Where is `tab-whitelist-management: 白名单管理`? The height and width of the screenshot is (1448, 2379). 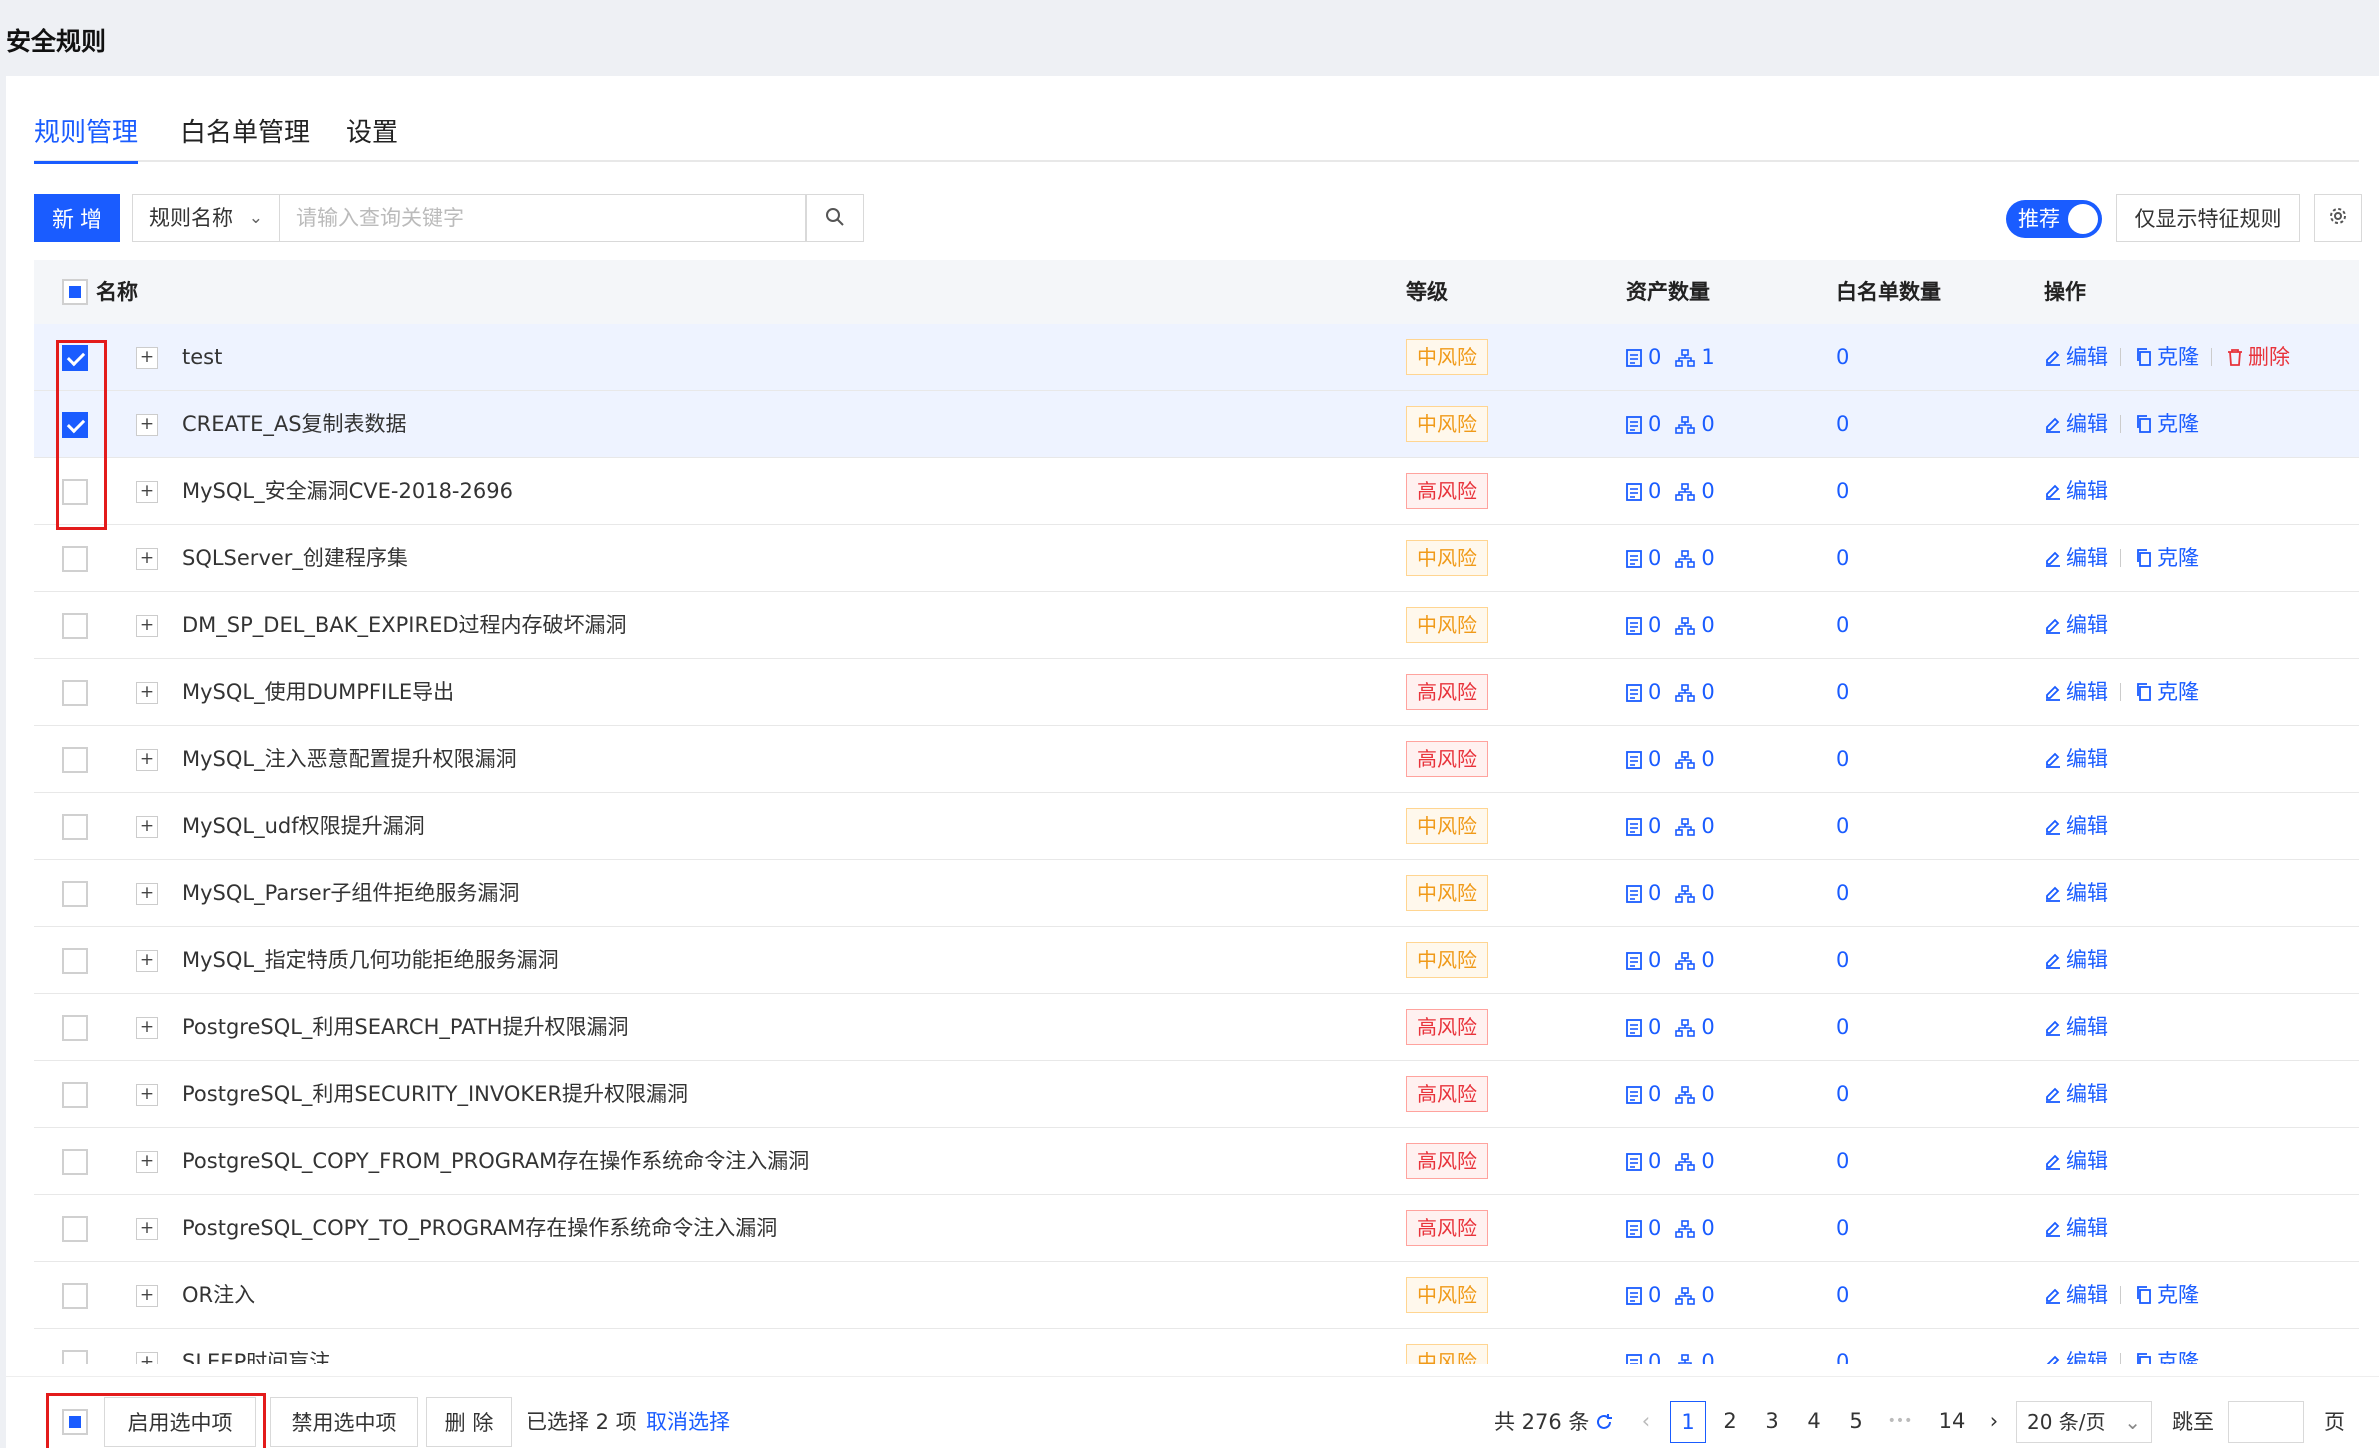
tab-whitelist-management: 白名单管理 is located at coordinates (245, 136).